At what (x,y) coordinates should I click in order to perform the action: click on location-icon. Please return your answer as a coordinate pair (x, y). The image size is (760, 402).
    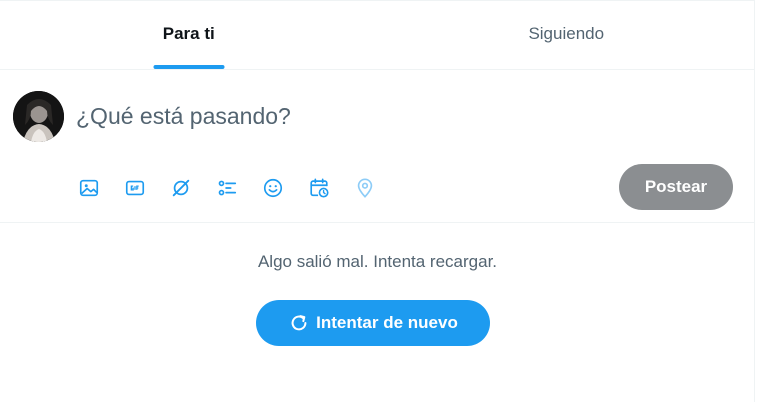
    Looking at the image, I should click on (365, 188).